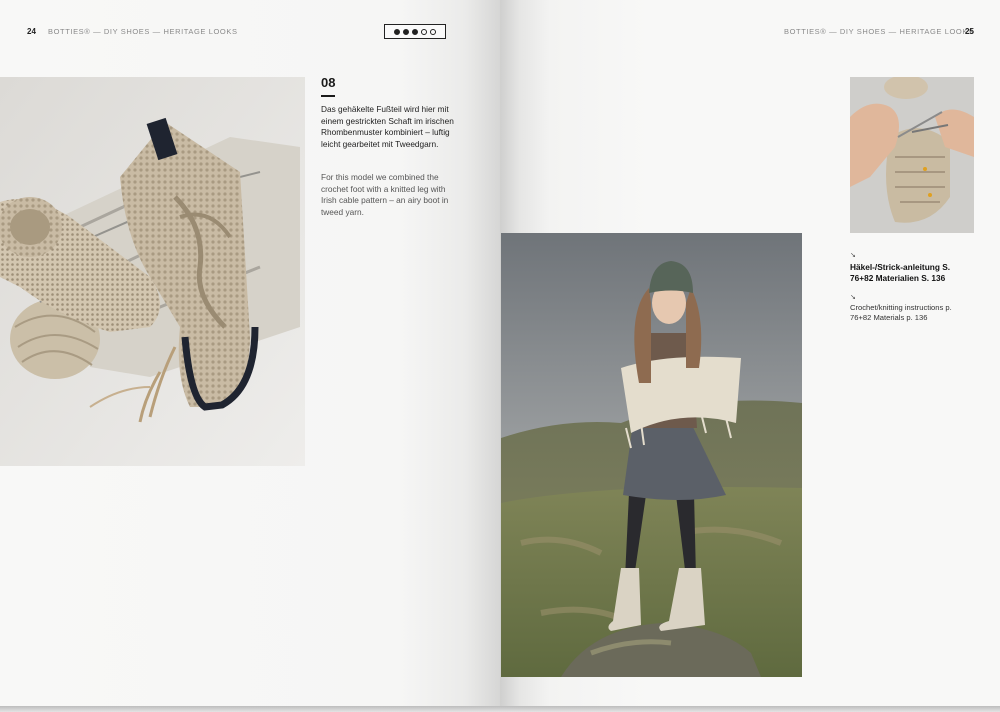 This screenshot has width=1000, height=712. What do you see at coordinates (500, 709) in the screenshot?
I see `page-edge` at bounding box center [500, 709].